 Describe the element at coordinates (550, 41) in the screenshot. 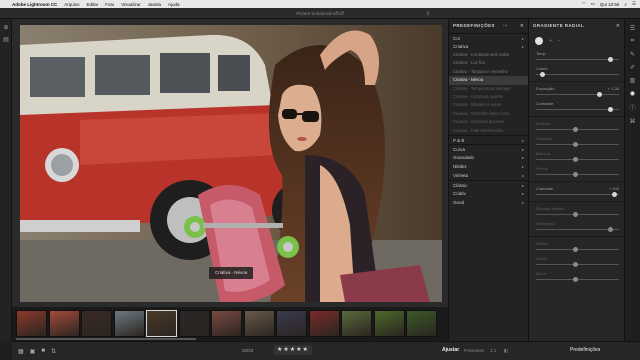

I see `brush-add-icon: +` at that location.